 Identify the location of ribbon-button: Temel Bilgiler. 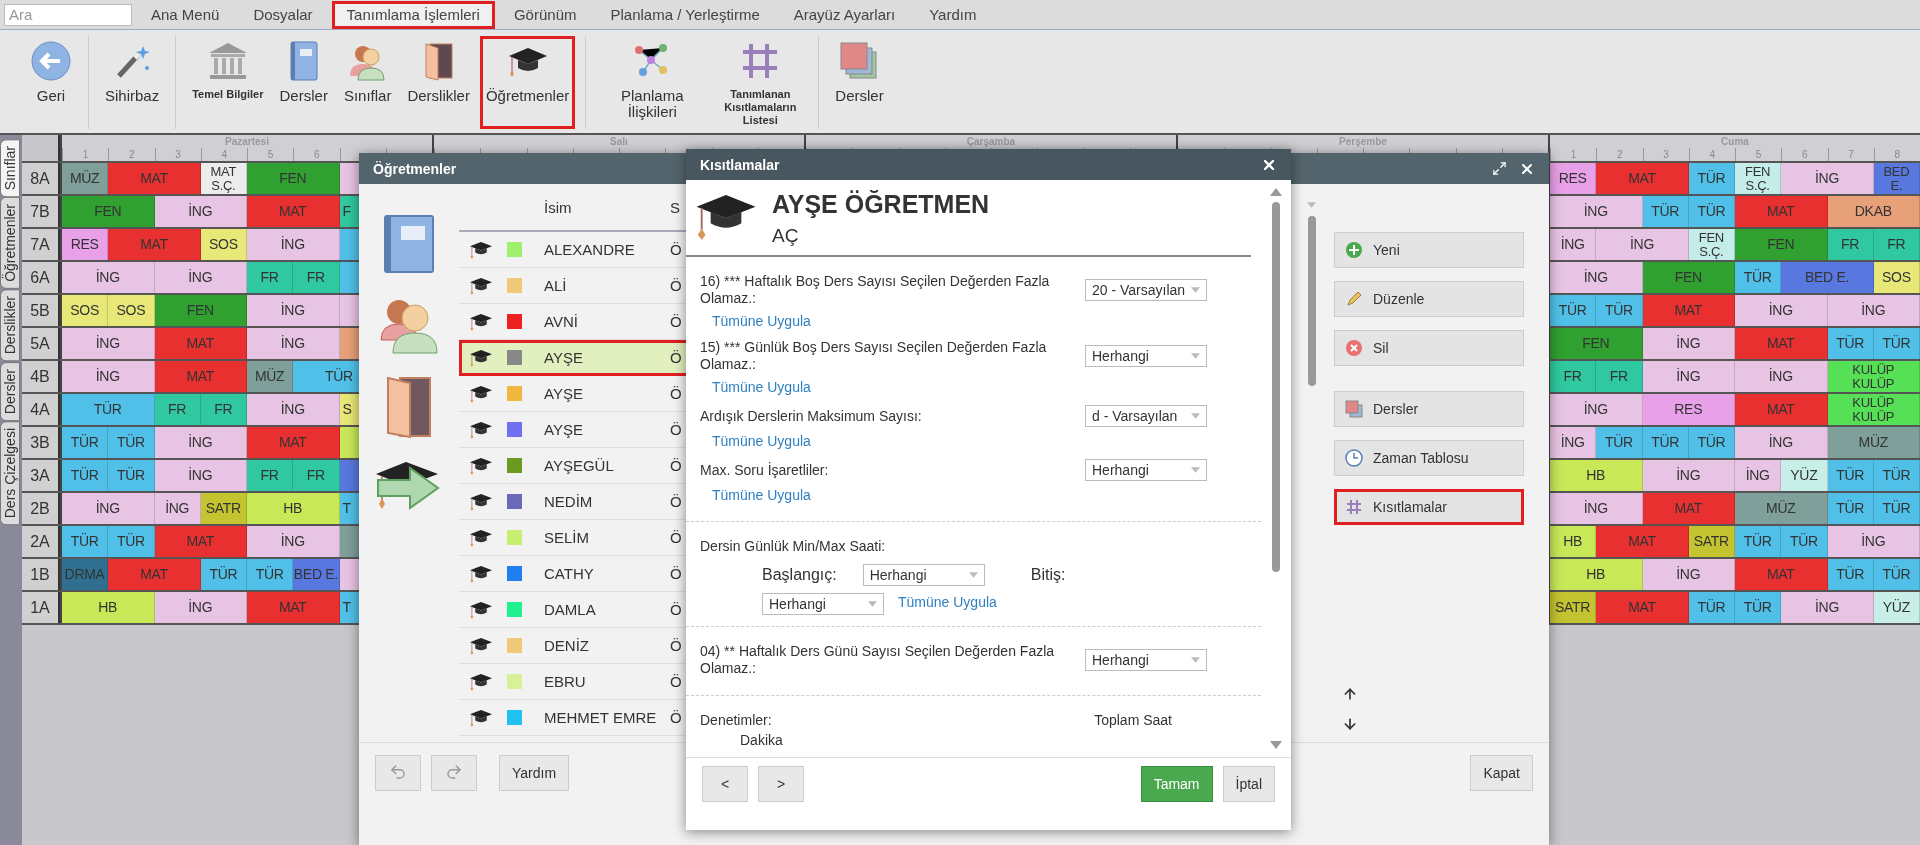
(228, 82).